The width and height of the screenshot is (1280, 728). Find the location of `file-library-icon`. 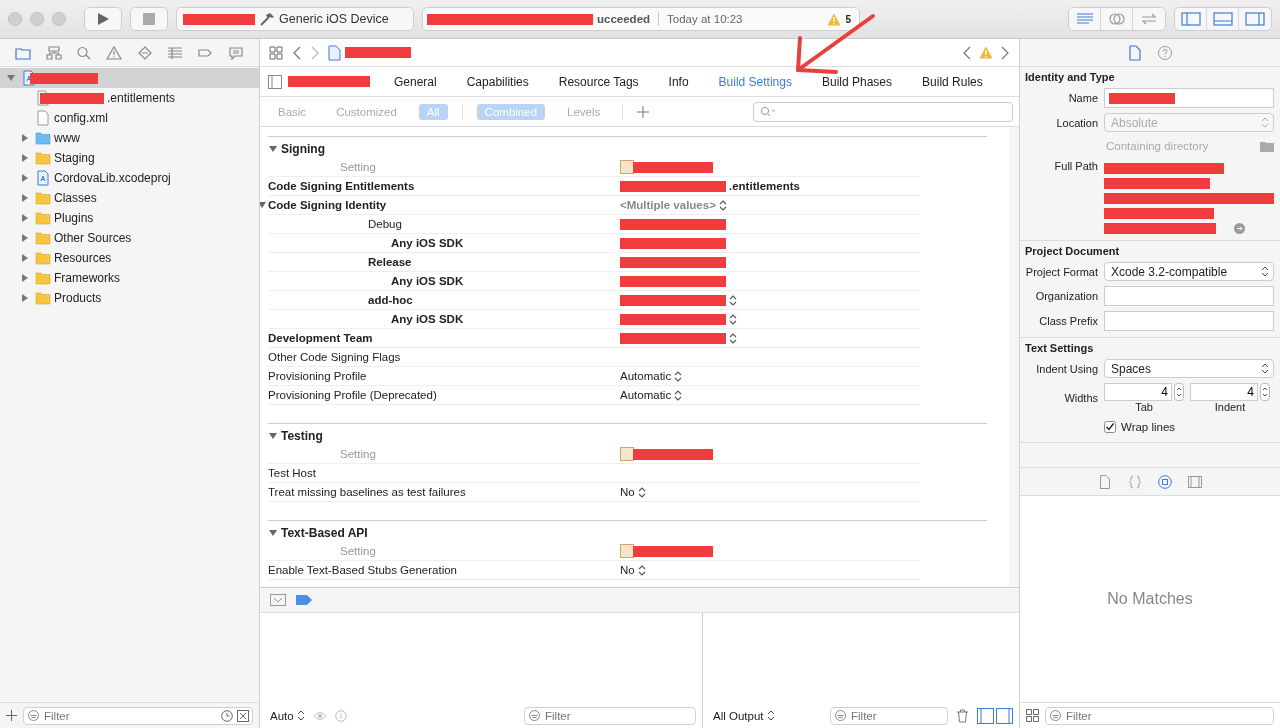

file-library-icon is located at coordinates (1105, 481).